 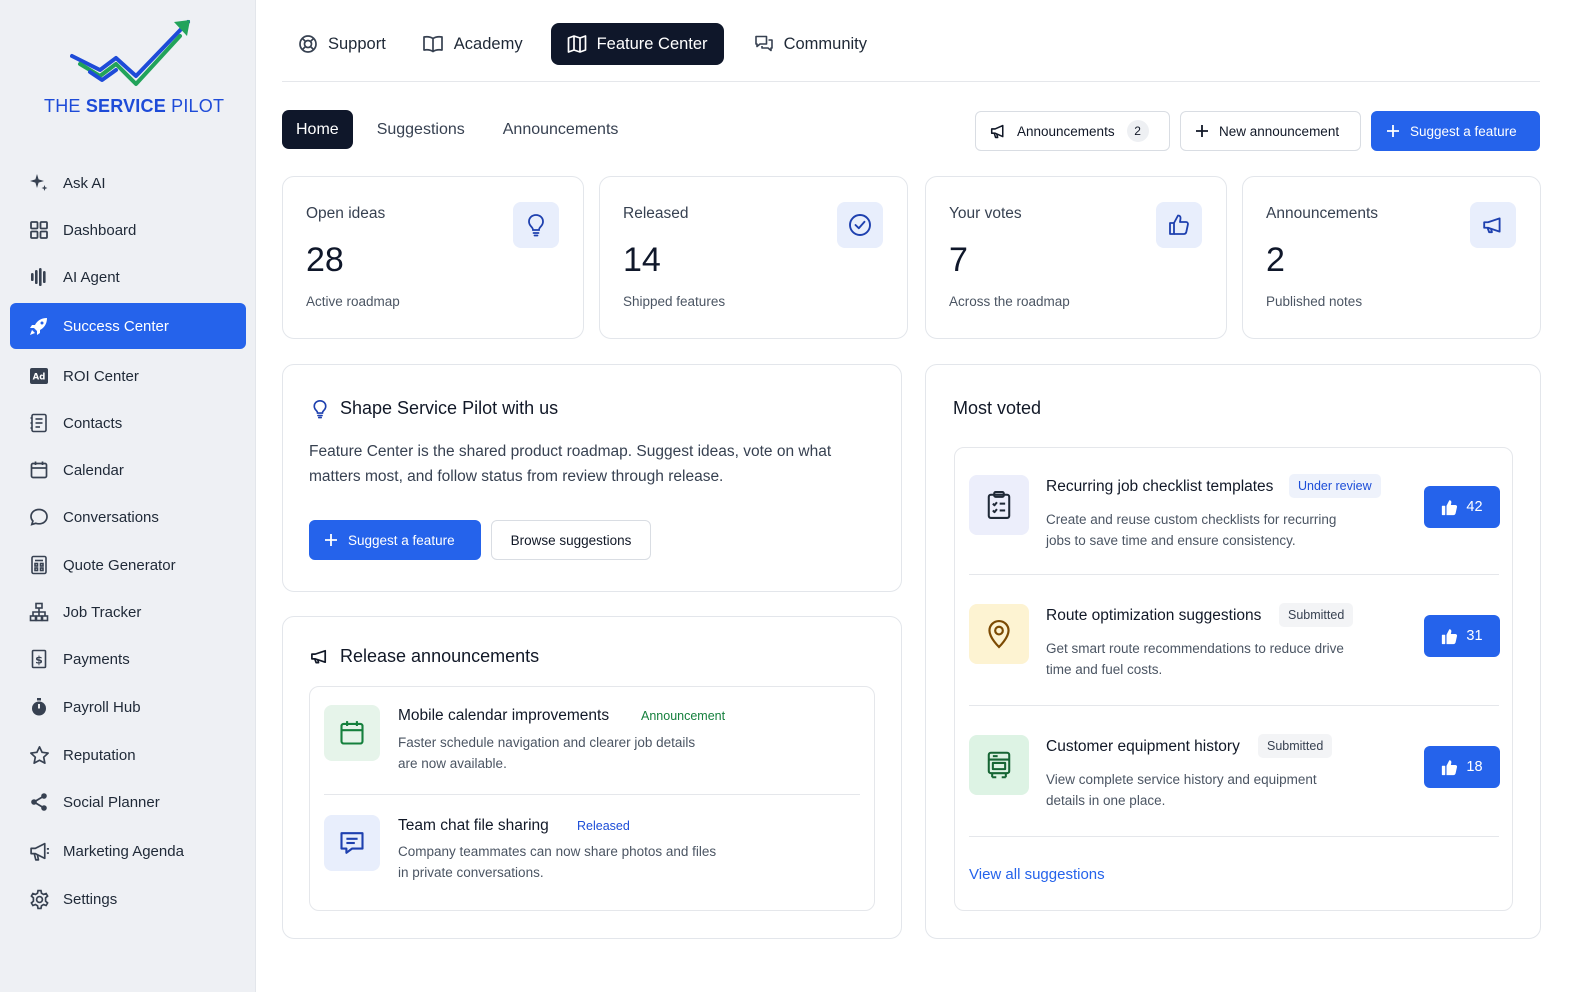 What do you see at coordinates (317, 129) in the screenshot?
I see `subtab-home: Home` at bounding box center [317, 129].